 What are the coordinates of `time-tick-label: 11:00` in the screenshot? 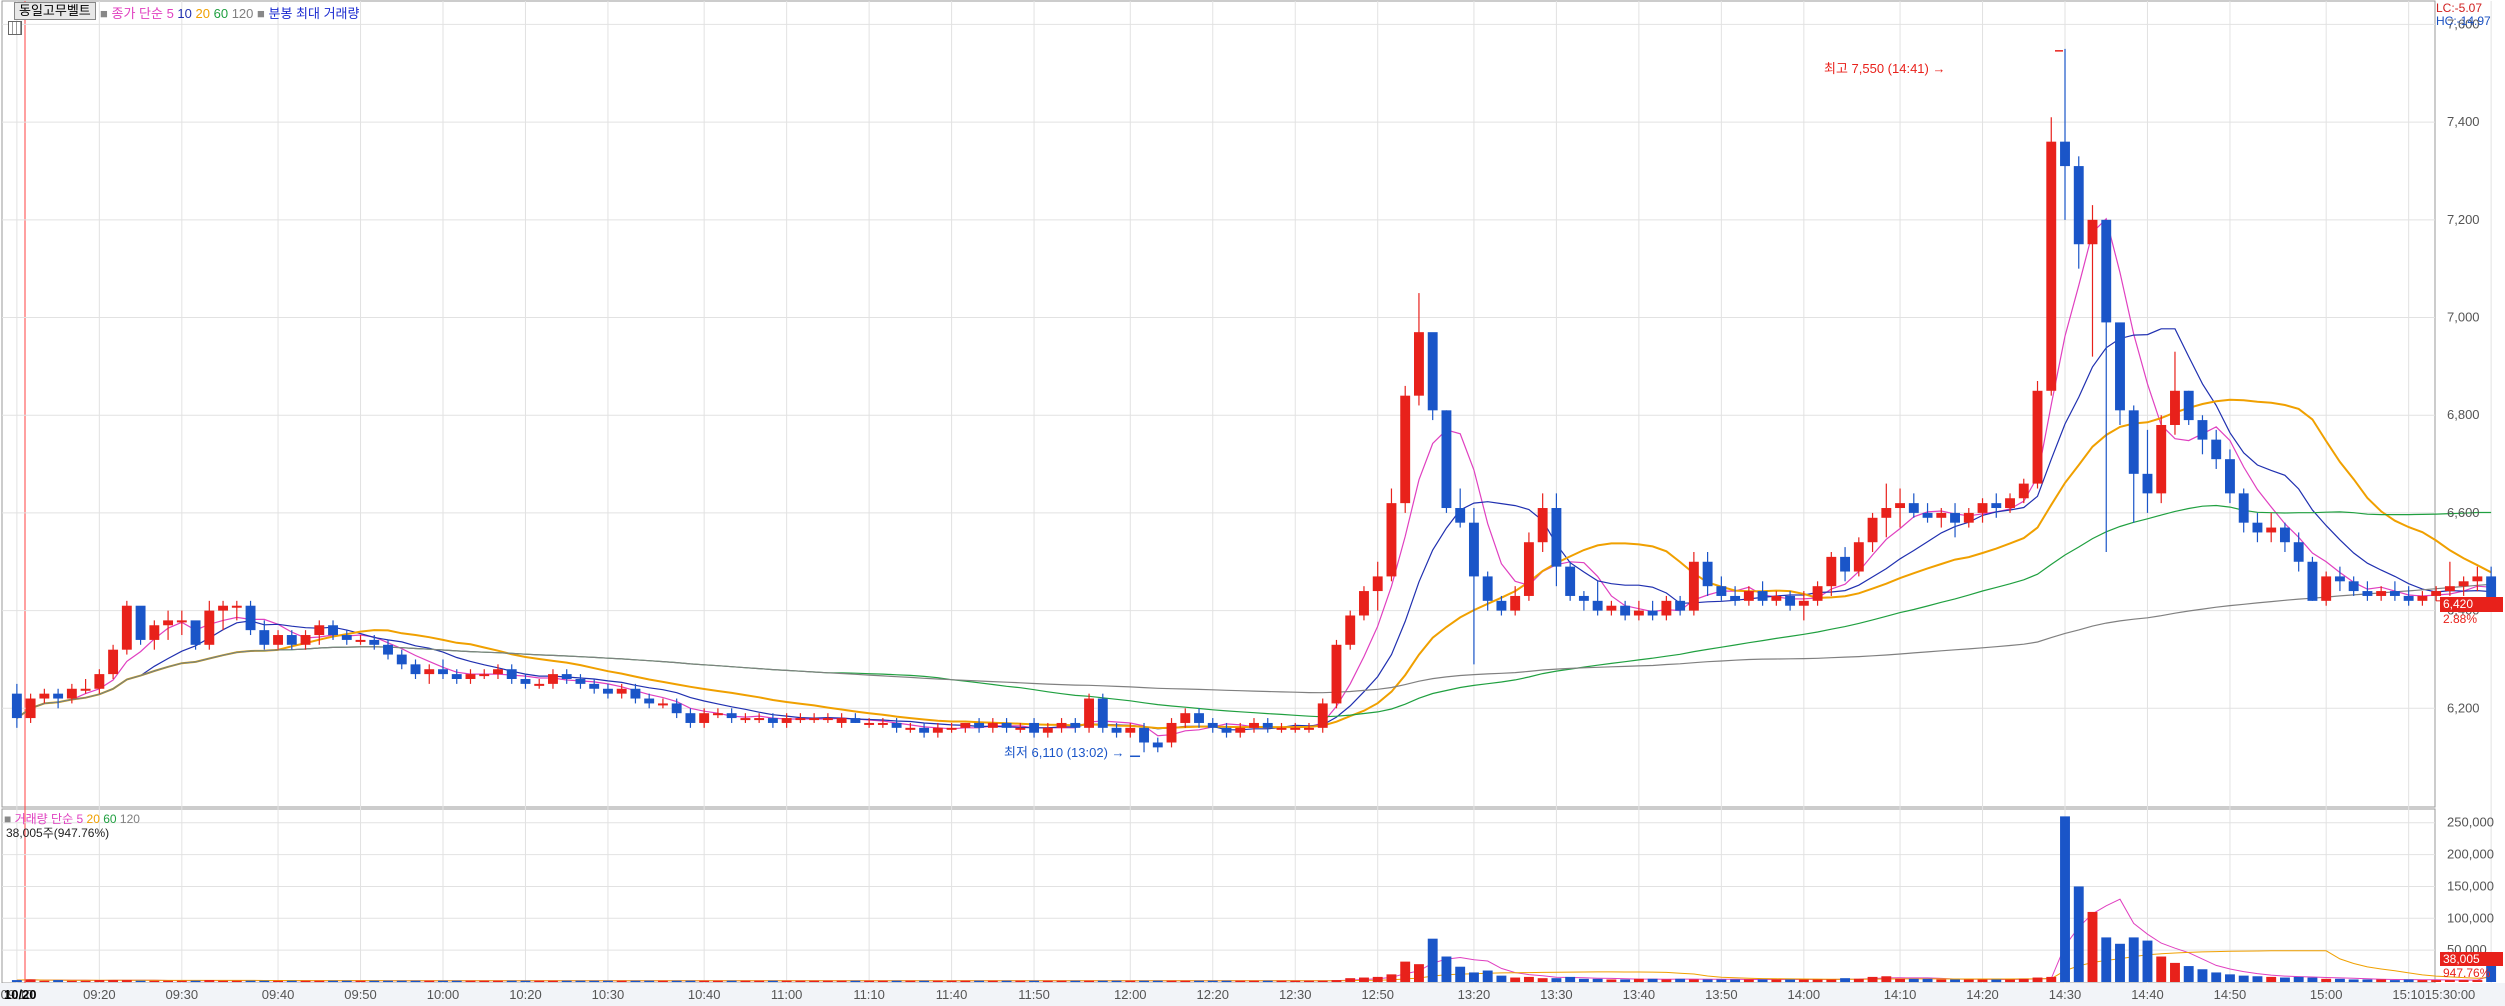 It's located at (787, 994).